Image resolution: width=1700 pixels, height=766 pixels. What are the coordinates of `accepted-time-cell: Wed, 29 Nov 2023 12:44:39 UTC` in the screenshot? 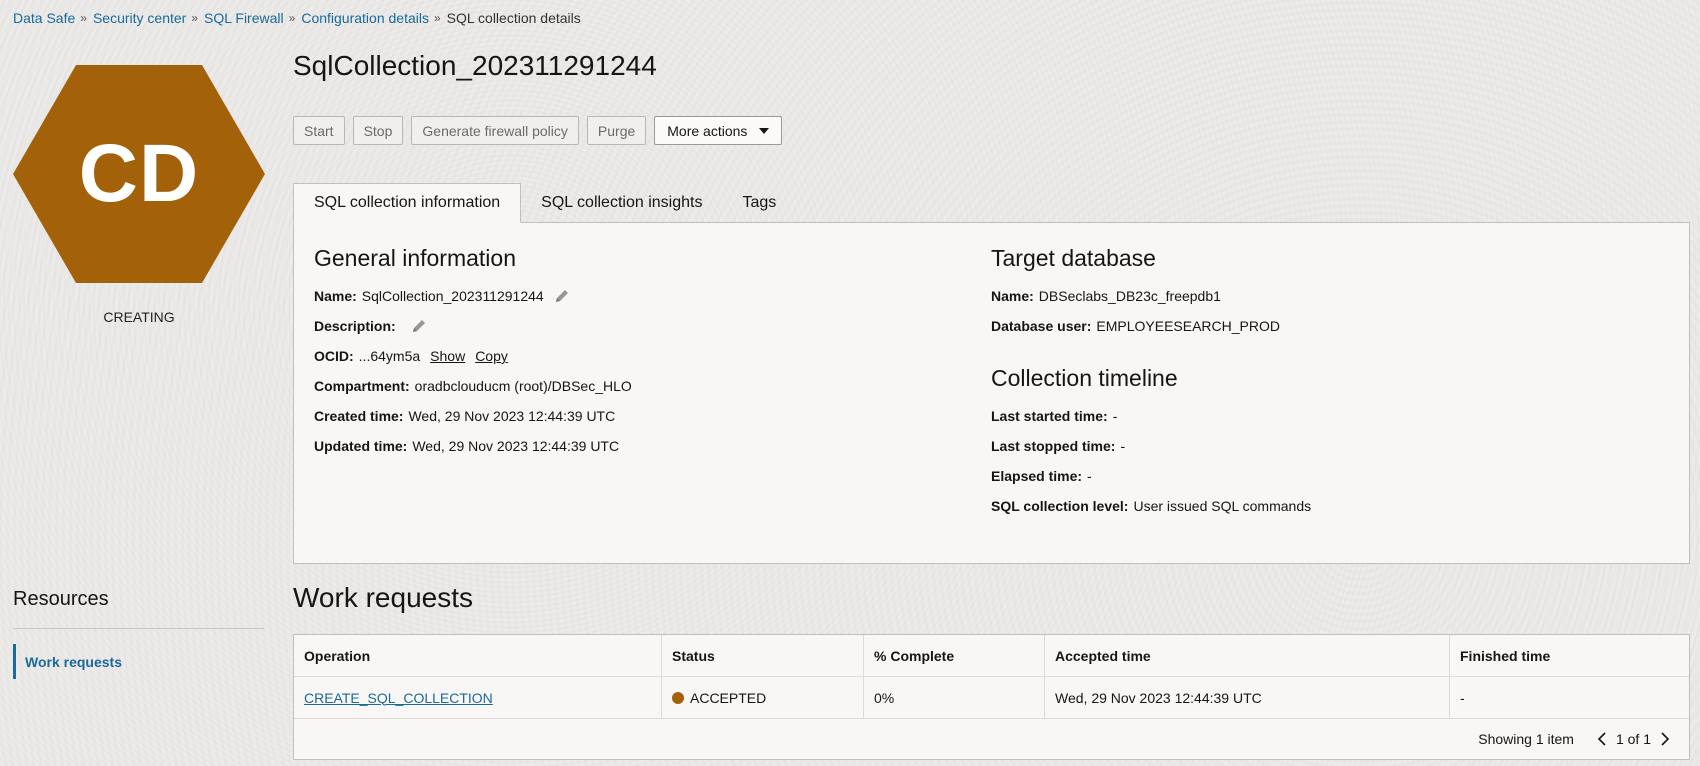 It's located at (1247, 697).